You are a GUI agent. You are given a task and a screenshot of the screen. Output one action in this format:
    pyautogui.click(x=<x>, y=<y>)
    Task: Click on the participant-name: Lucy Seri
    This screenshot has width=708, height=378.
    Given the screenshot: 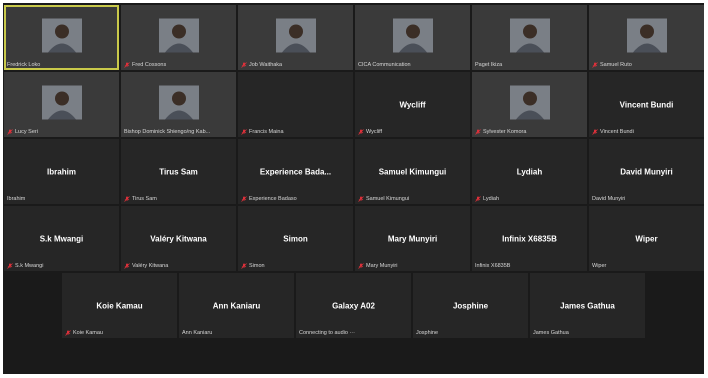 What is the action you would take?
    pyautogui.click(x=26, y=132)
    